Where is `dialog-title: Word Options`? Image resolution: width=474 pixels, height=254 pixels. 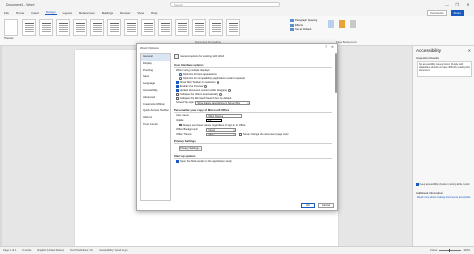
dialog-title: Word Options is located at coordinates (149, 48).